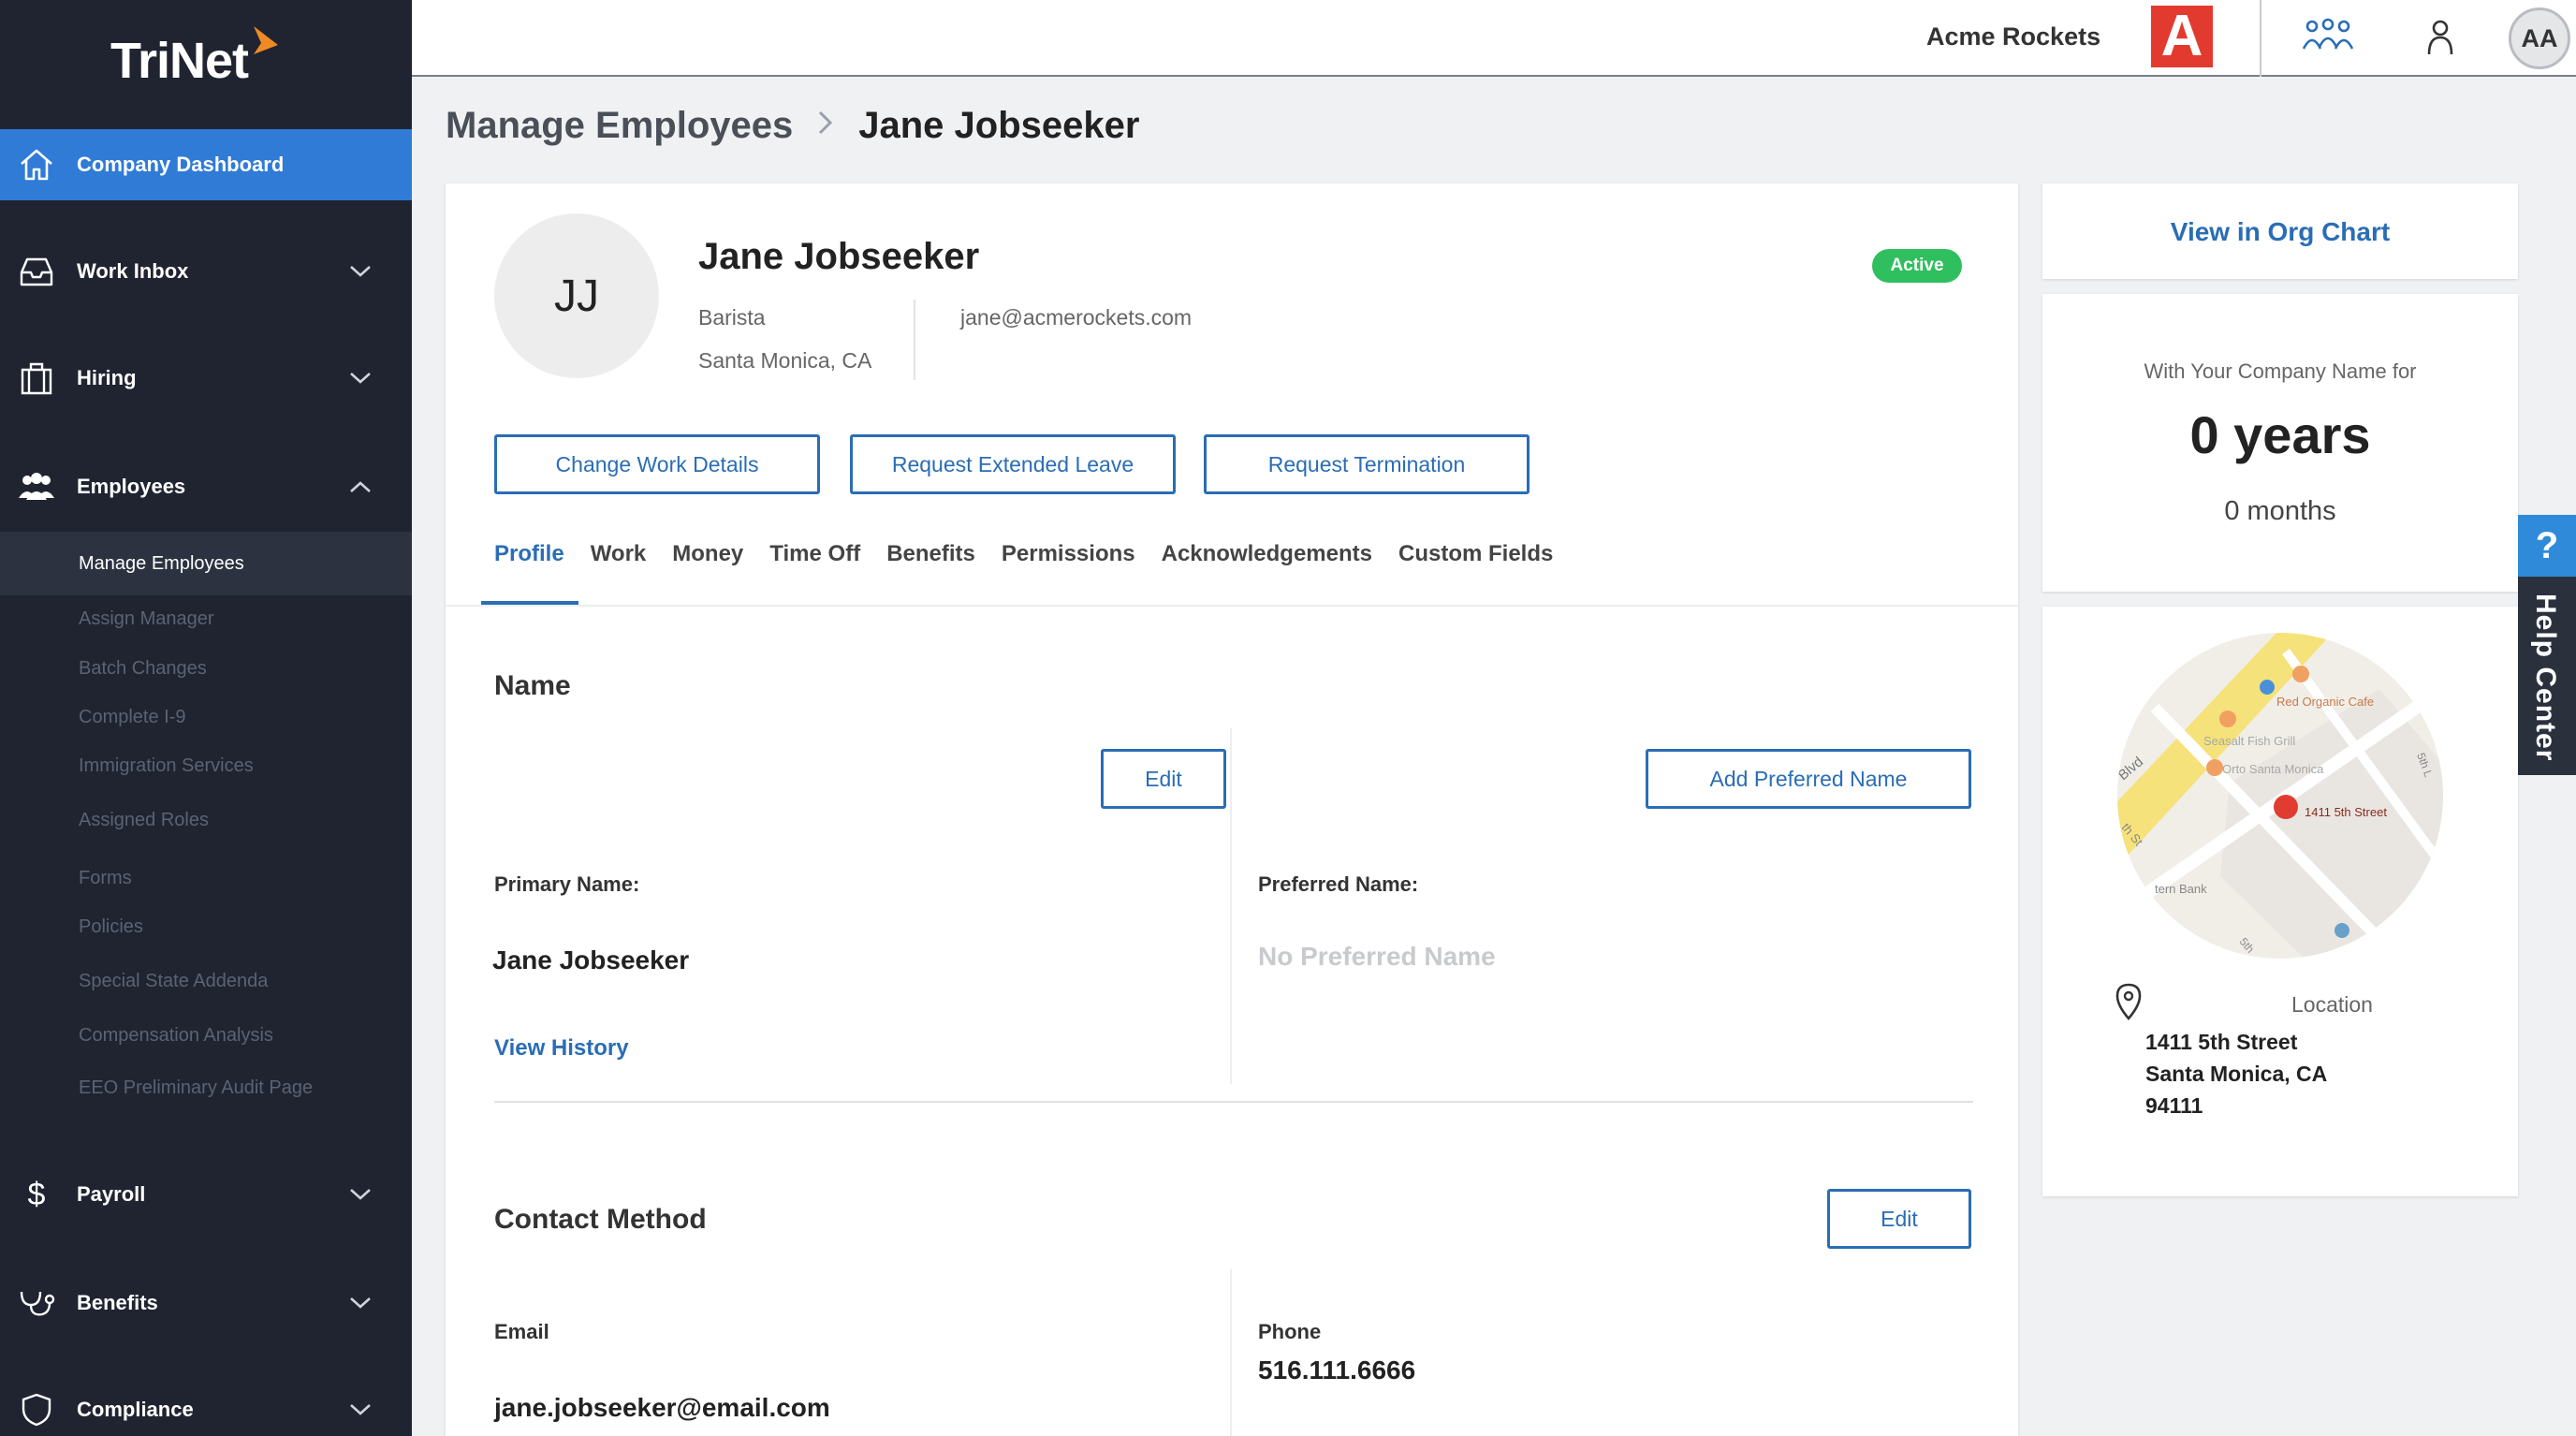 The image size is (2576, 1436). What do you see at coordinates (532, 686) in the screenshot?
I see `name-section-title: Name` at bounding box center [532, 686].